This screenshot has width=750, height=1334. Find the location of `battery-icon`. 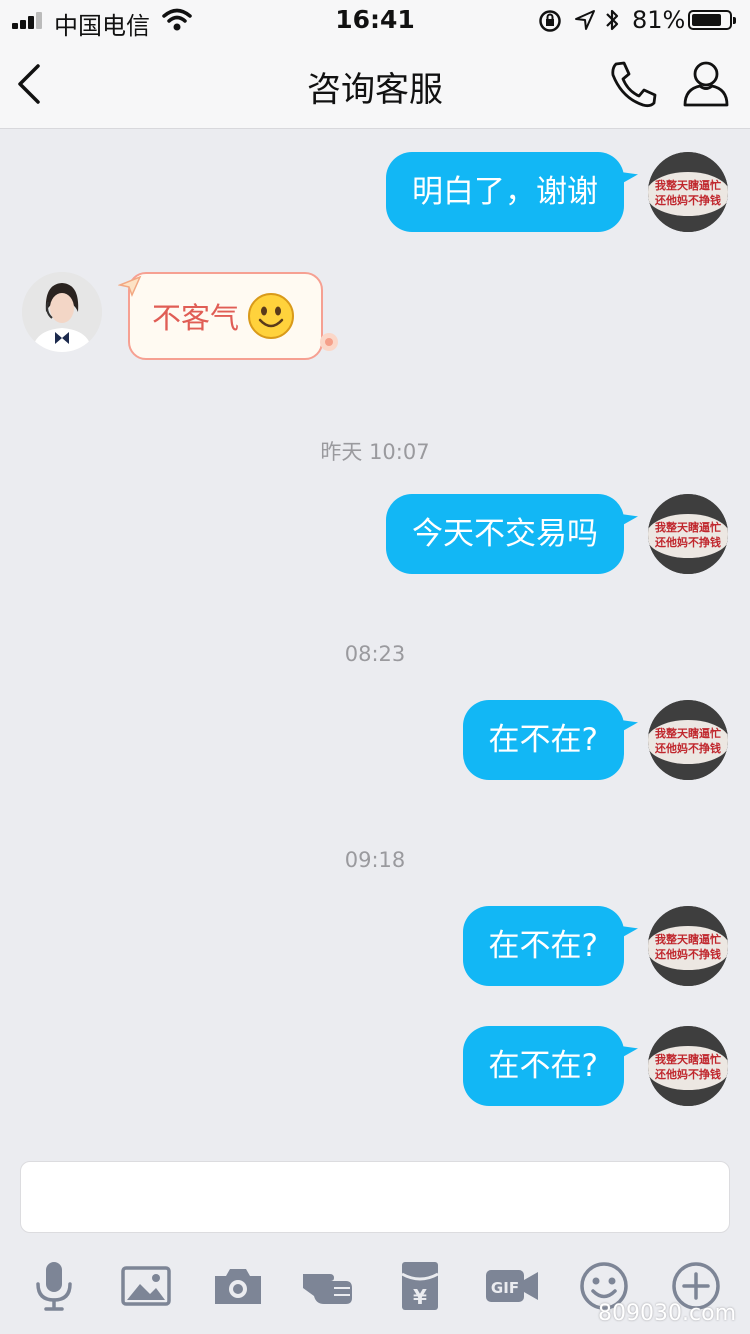

battery-icon is located at coordinates (712, 20).